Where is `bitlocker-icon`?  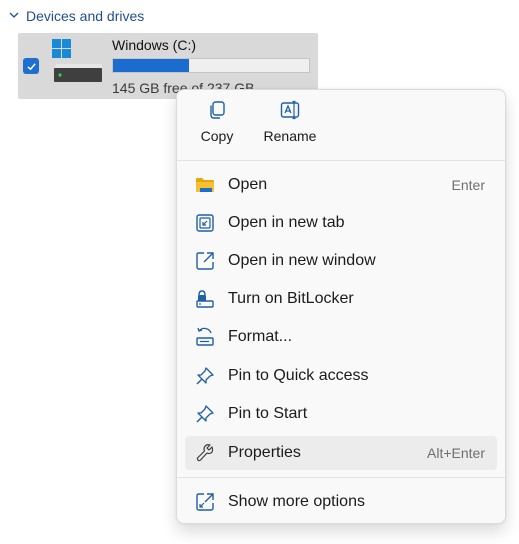
bitlocker-icon is located at coordinates (205, 299).